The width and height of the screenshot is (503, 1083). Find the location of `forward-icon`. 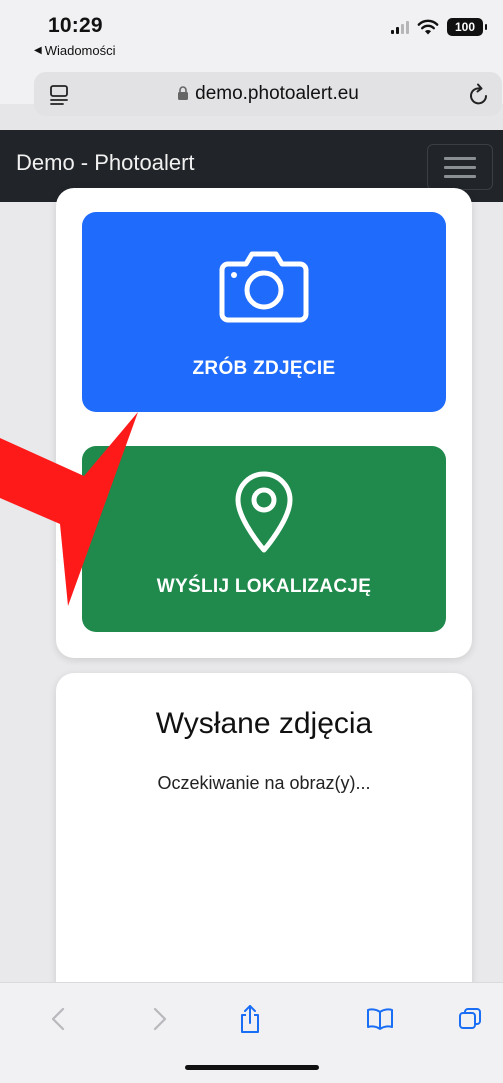

forward-icon is located at coordinates (160, 1019).